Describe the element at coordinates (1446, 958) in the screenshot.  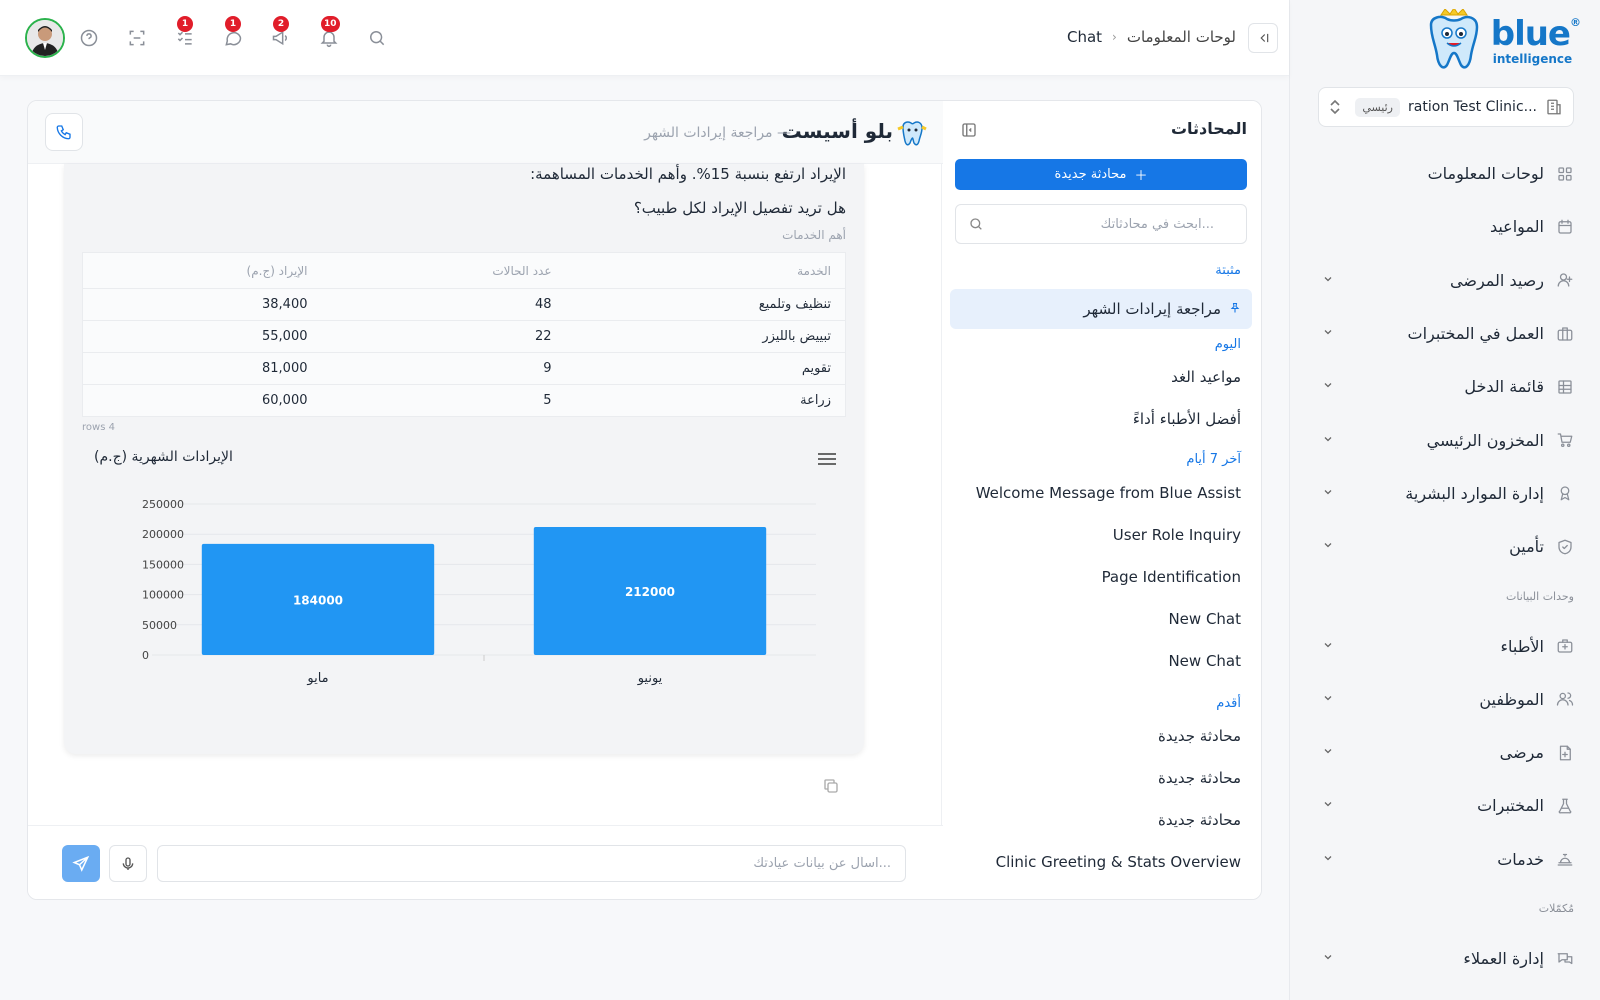
I see `nav-item: إدارة العملاء` at that location.